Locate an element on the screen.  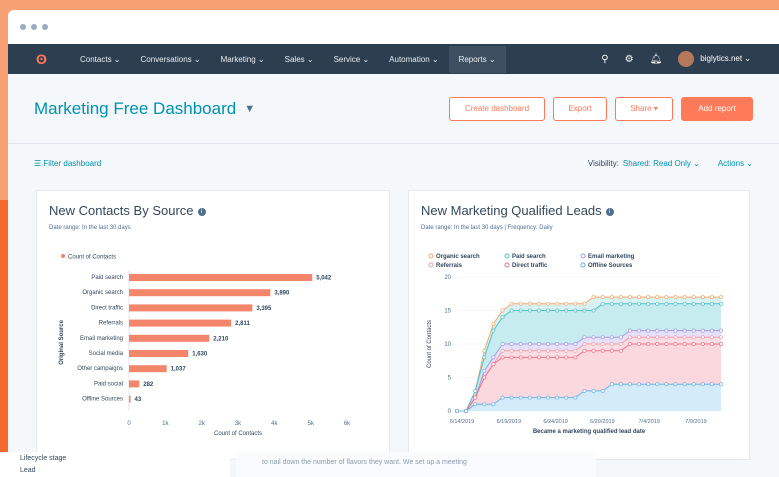
legend-label: Email marketing is located at coordinates (611, 257).